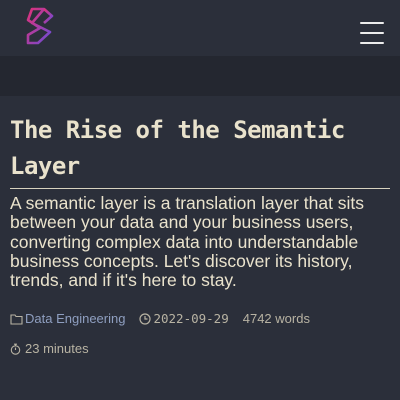  I want to click on stopwatch-icon, so click(15, 350).